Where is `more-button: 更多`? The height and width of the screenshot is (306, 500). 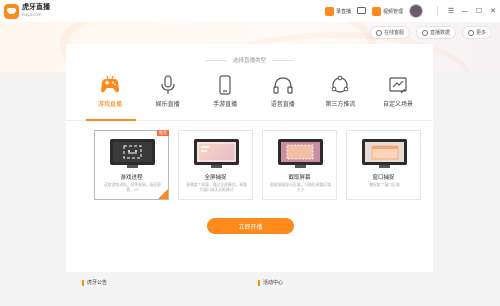
more-button: 更多 is located at coordinates (476, 32).